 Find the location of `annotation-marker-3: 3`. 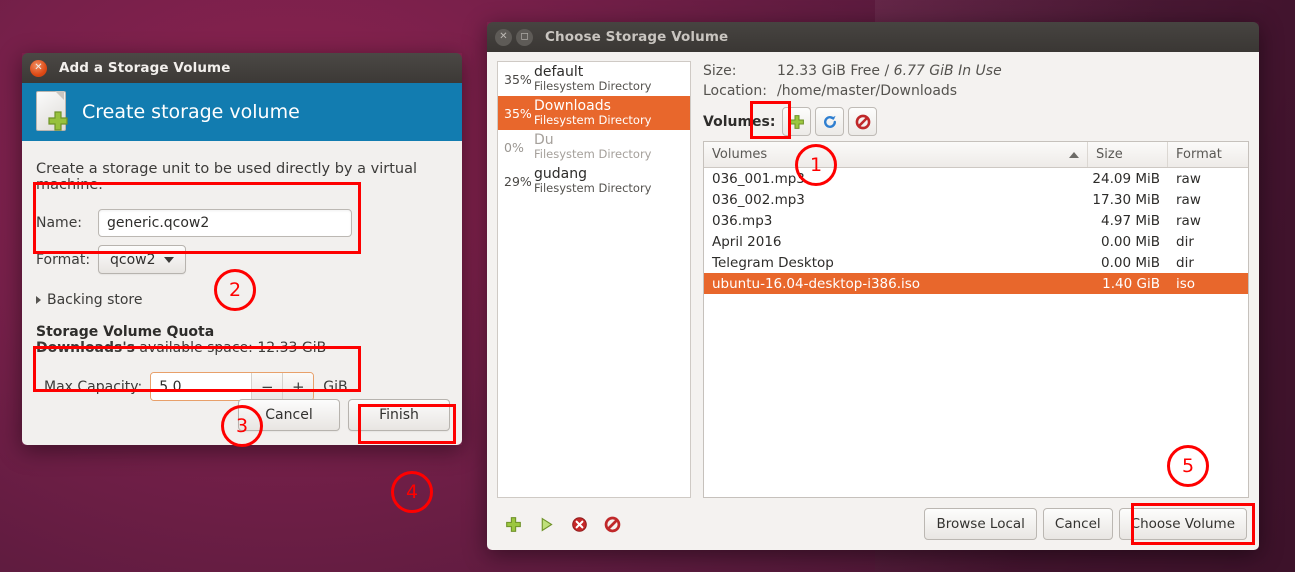

annotation-marker-3: 3 is located at coordinates (242, 426).